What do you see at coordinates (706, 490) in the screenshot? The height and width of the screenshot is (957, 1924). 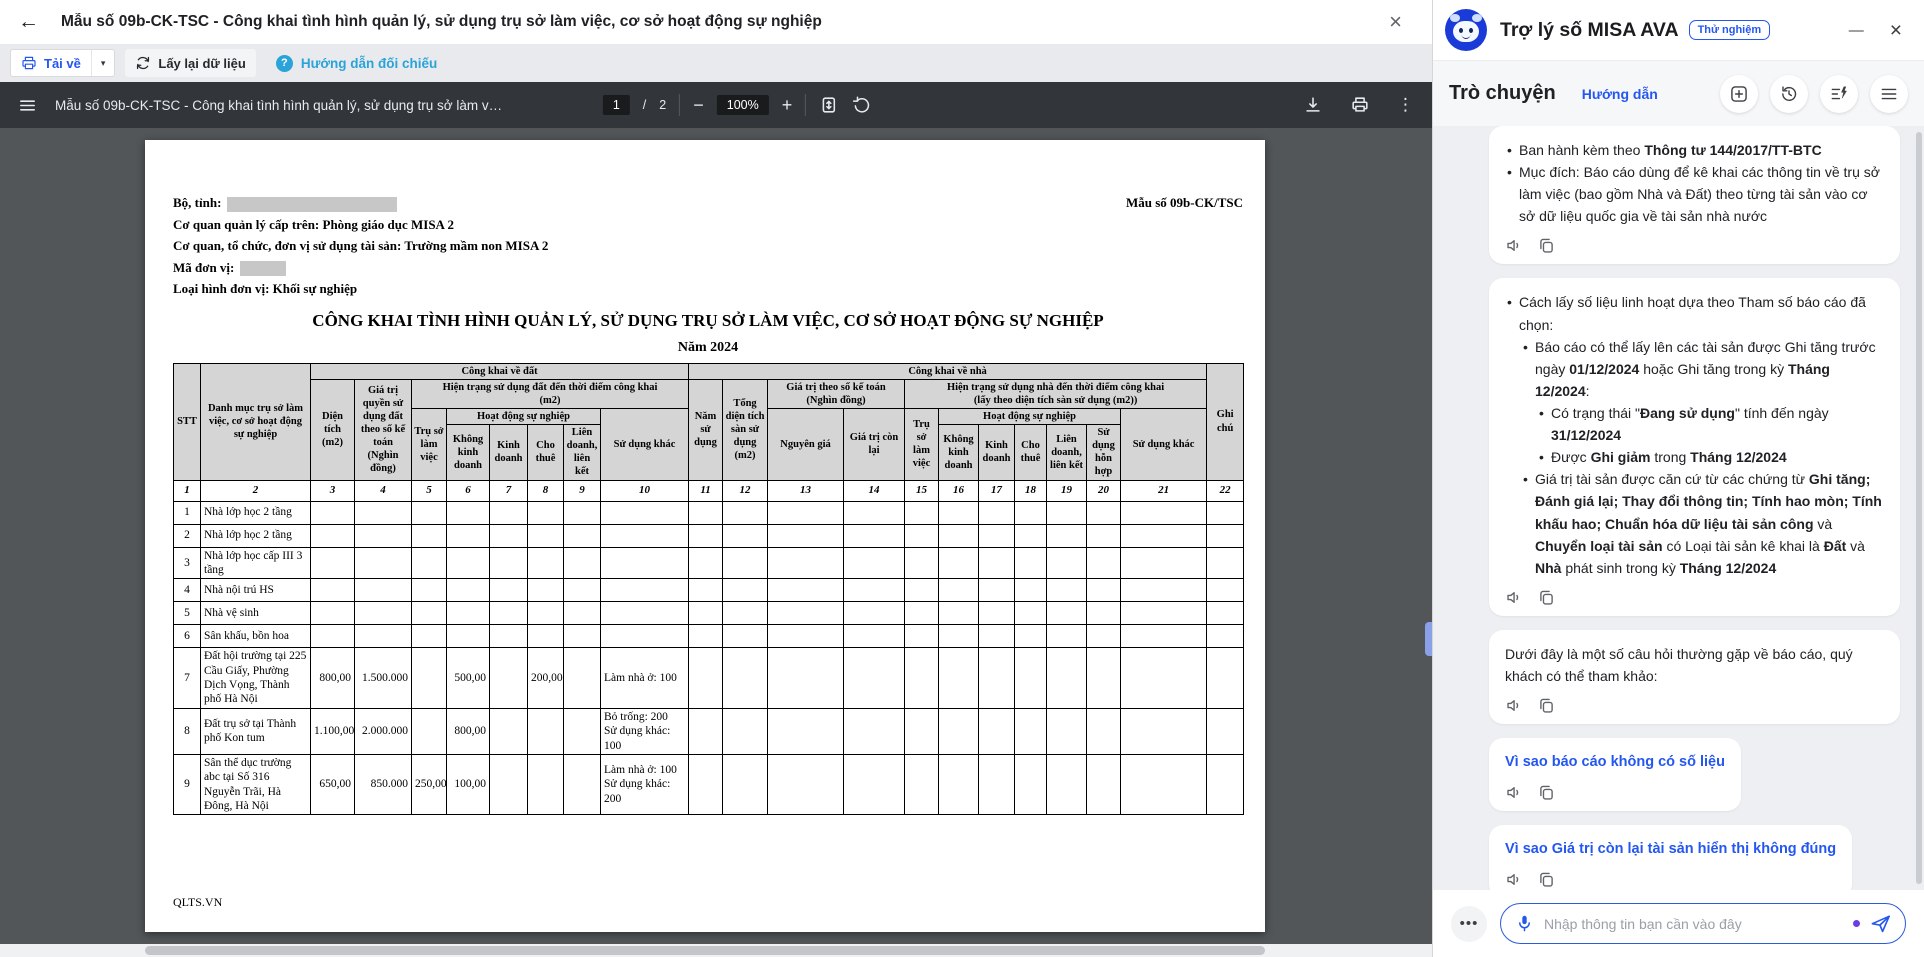 I see `column-number: 11` at bounding box center [706, 490].